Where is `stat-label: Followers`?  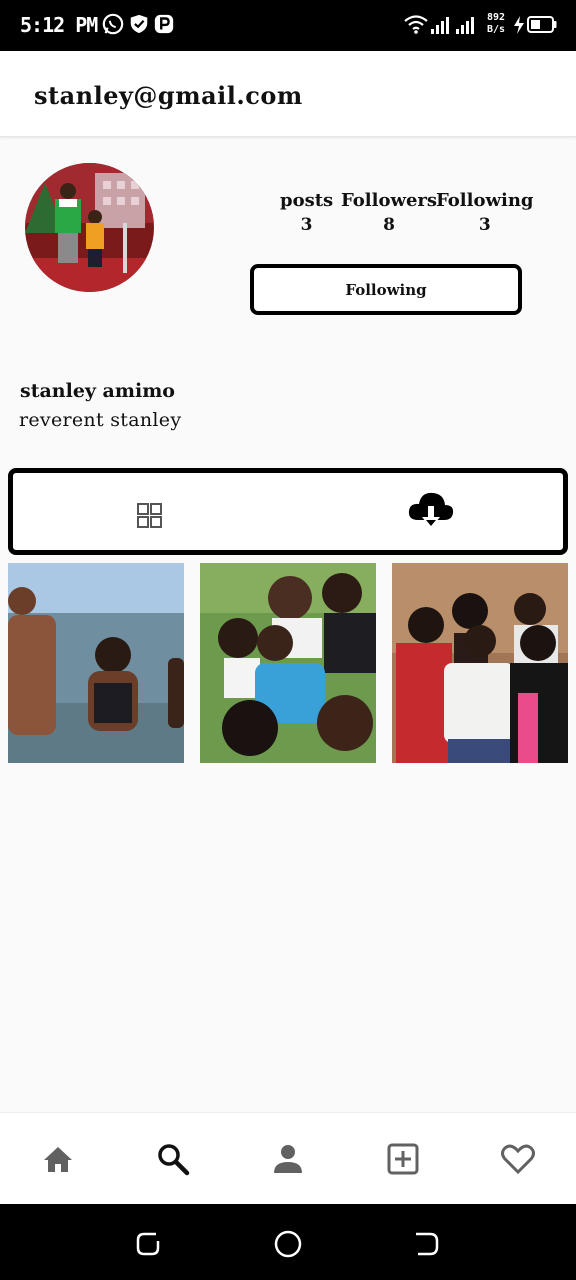 stat-label: Followers is located at coordinates (389, 200).